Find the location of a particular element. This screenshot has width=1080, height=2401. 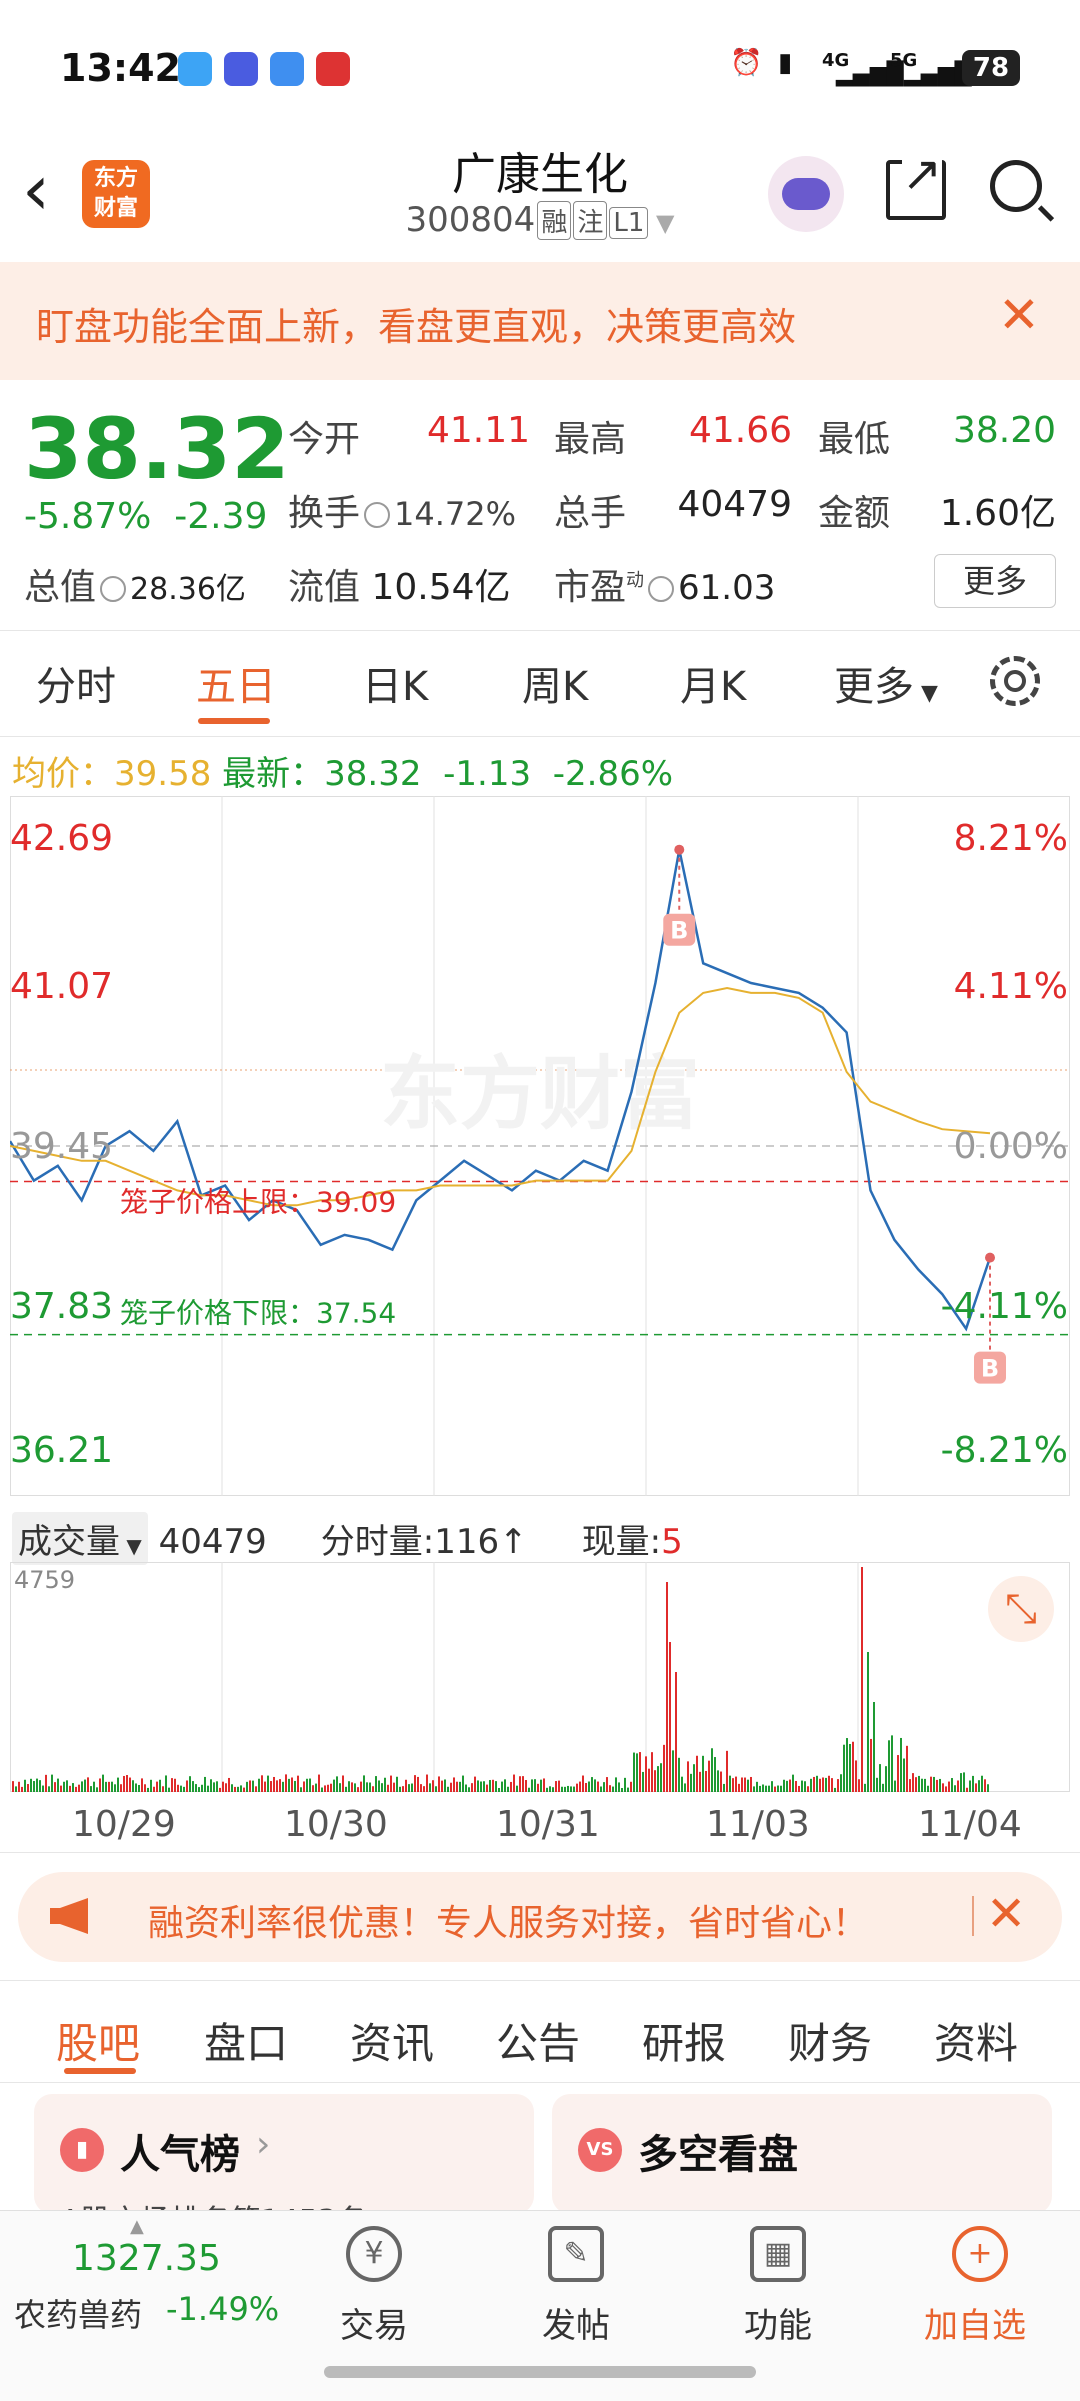

stock-code-row: 300804 融注 L1 ▼ is located at coordinates (540, 220).